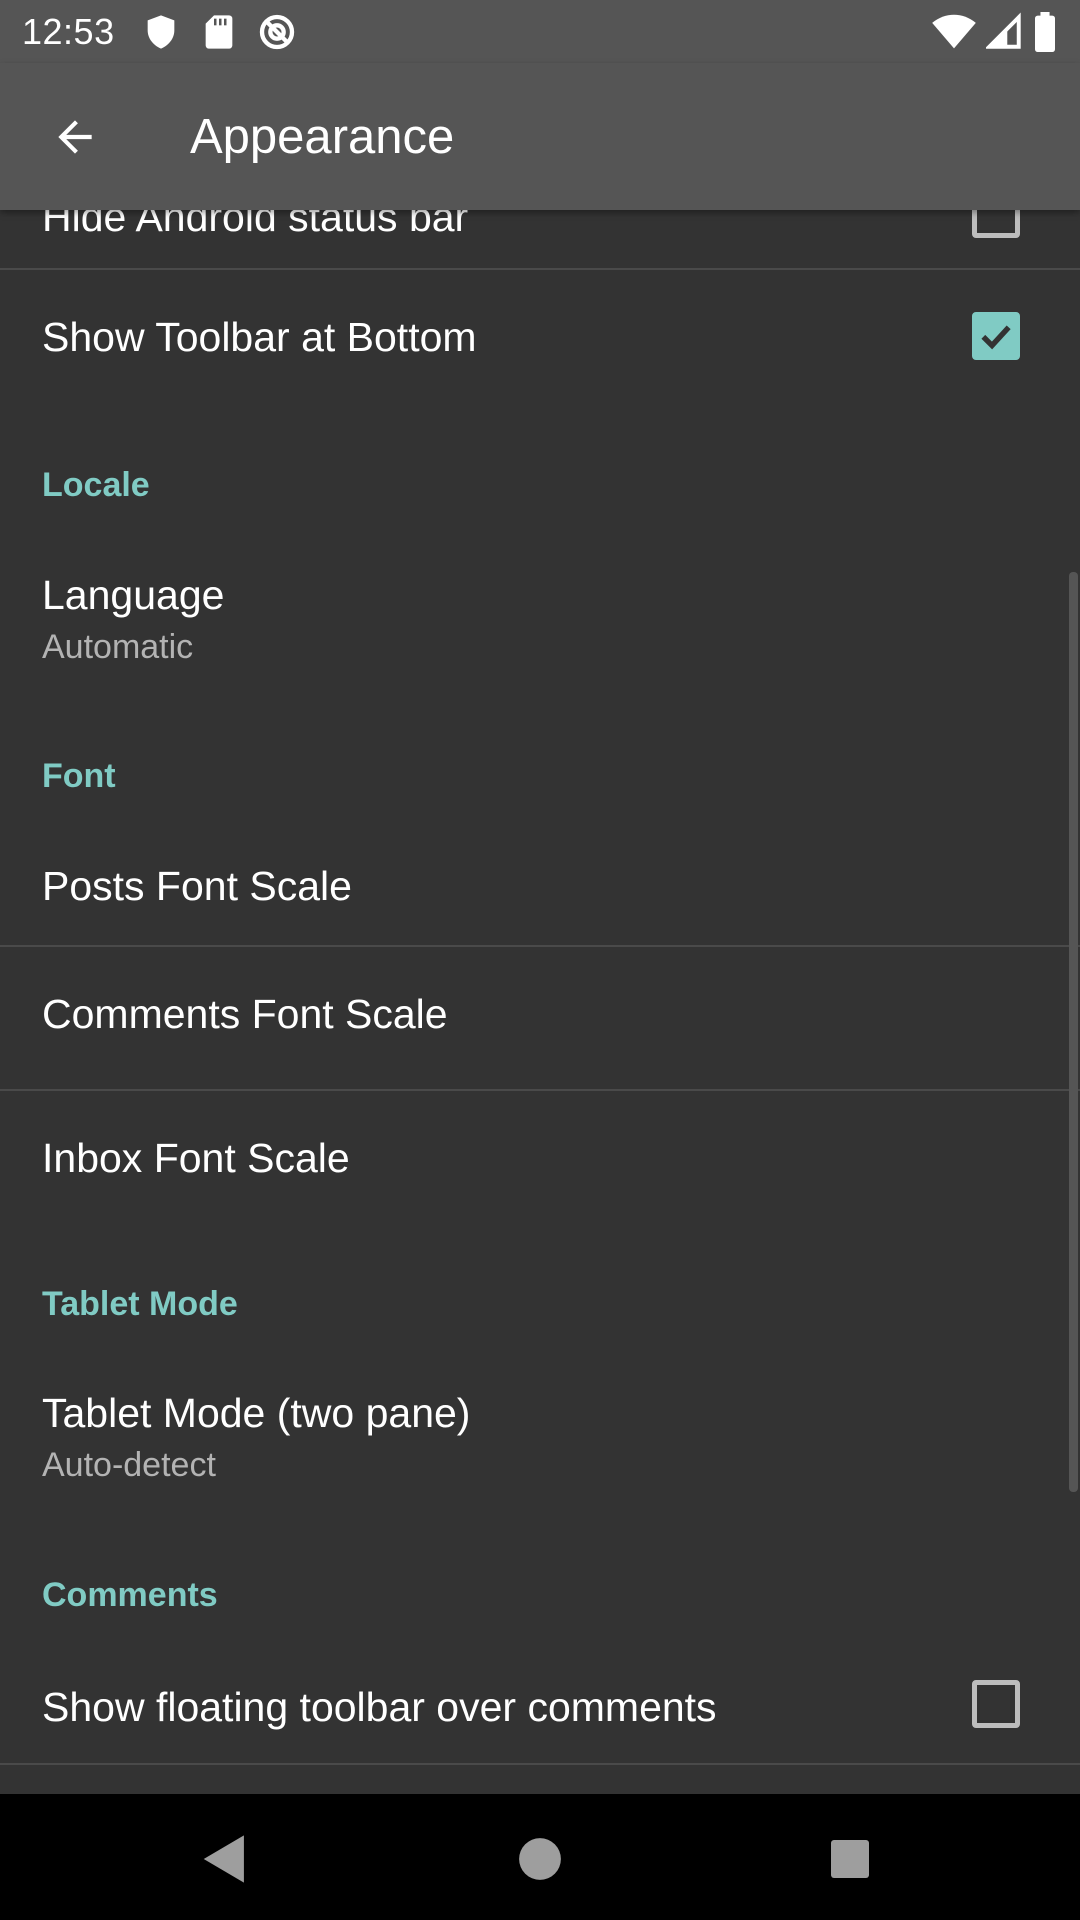  Describe the element at coordinates (96, 485) in the screenshot. I see `section-header-locale: Locale` at that location.